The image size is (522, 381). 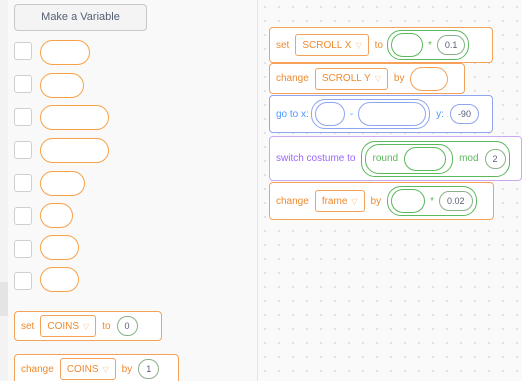 What do you see at coordinates (451, 45) in the screenshot?
I see `value-input: 0.1` at bounding box center [451, 45].